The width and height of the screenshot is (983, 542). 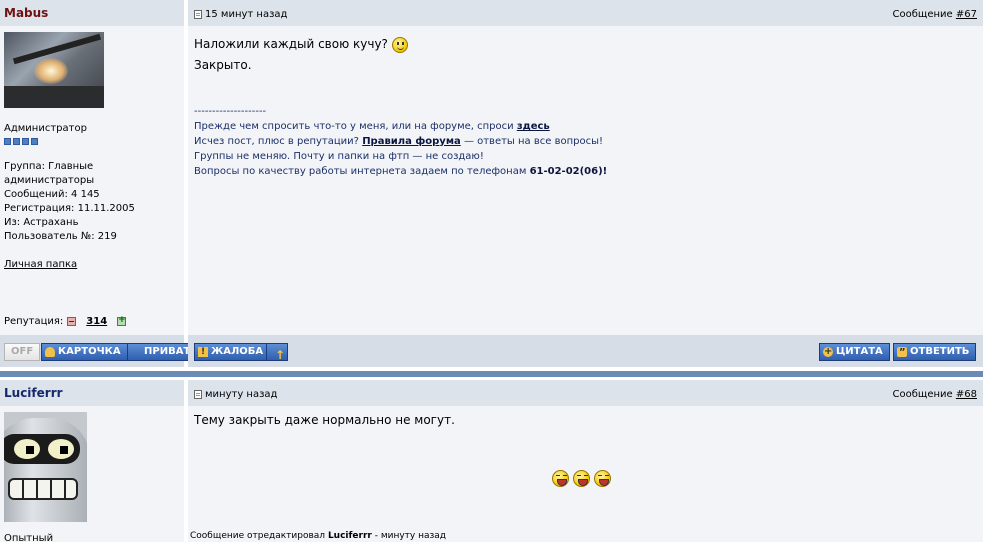 I want to click on reply-button: ОТВЕТИТЬ, so click(x=935, y=352).